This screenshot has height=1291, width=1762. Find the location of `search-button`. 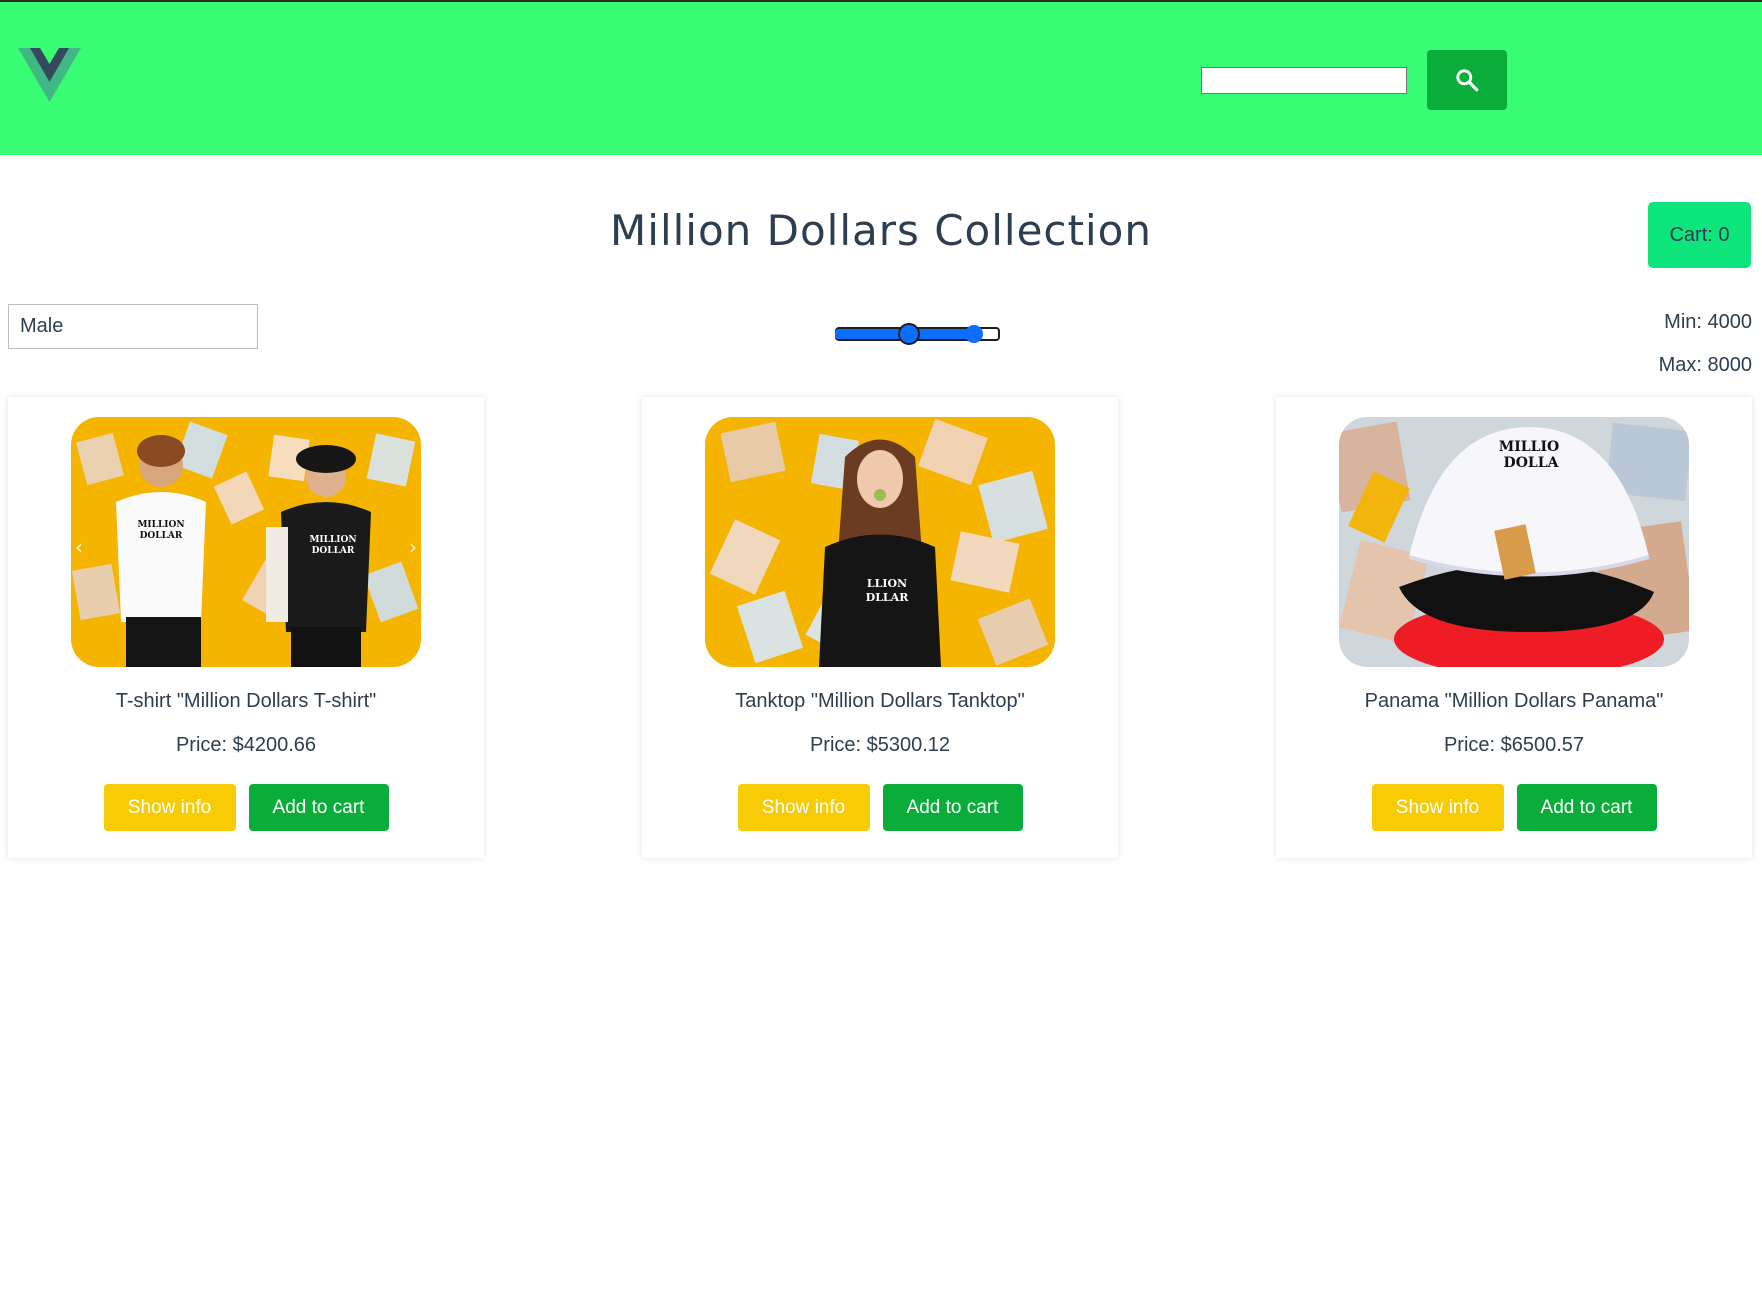

search-button is located at coordinates (1467, 80).